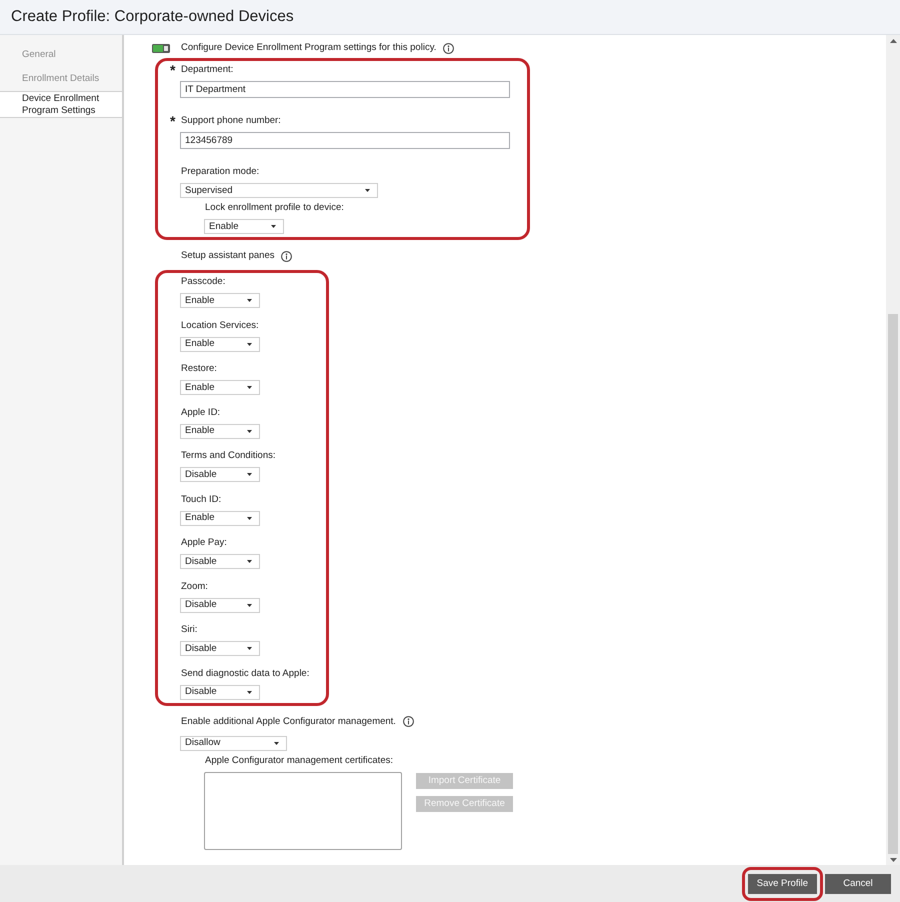 This screenshot has width=900, height=902. Describe the element at coordinates (220, 172) in the screenshot. I see `field-label: Preparation mode:` at that location.